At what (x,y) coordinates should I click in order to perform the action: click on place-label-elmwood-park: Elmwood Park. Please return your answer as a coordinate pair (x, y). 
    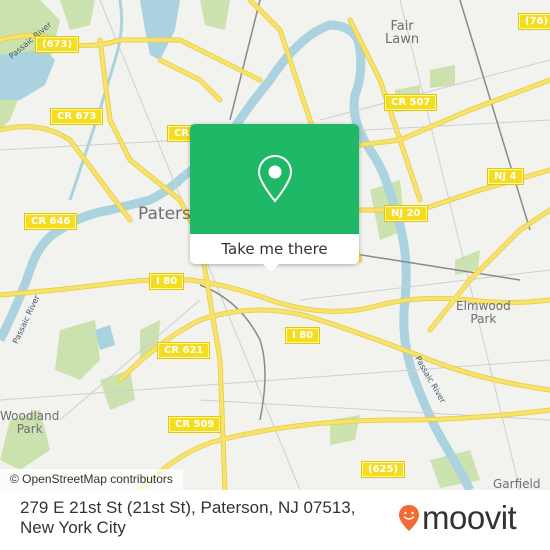
    Looking at the image, I should click on (483, 313).